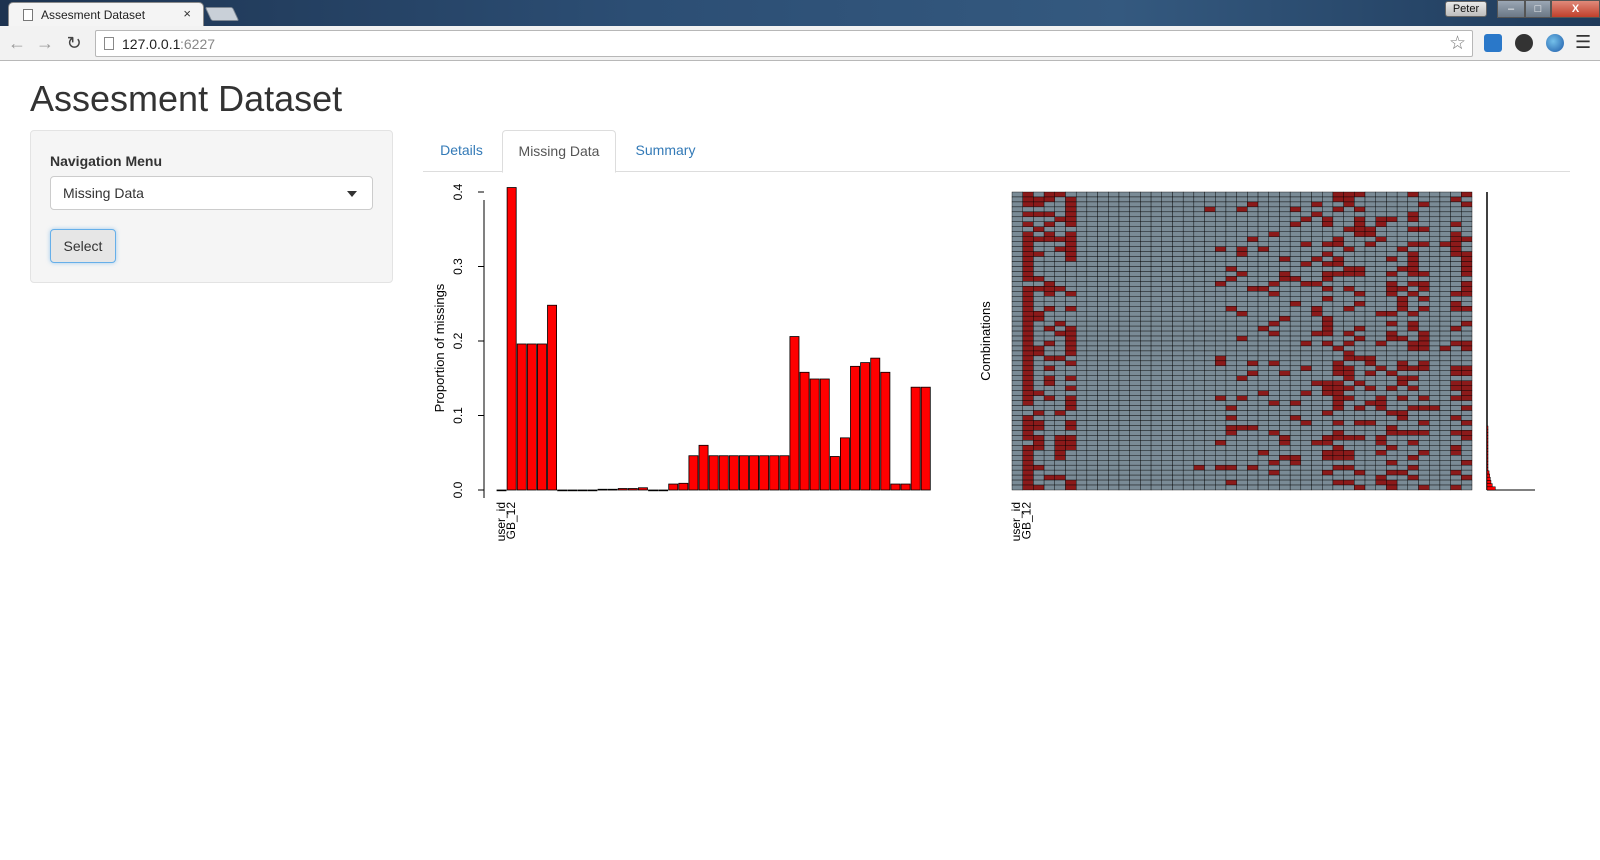  What do you see at coordinates (461, 151) in the screenshot?
I see `tab-details: Details` at bounding box center [461, 151].